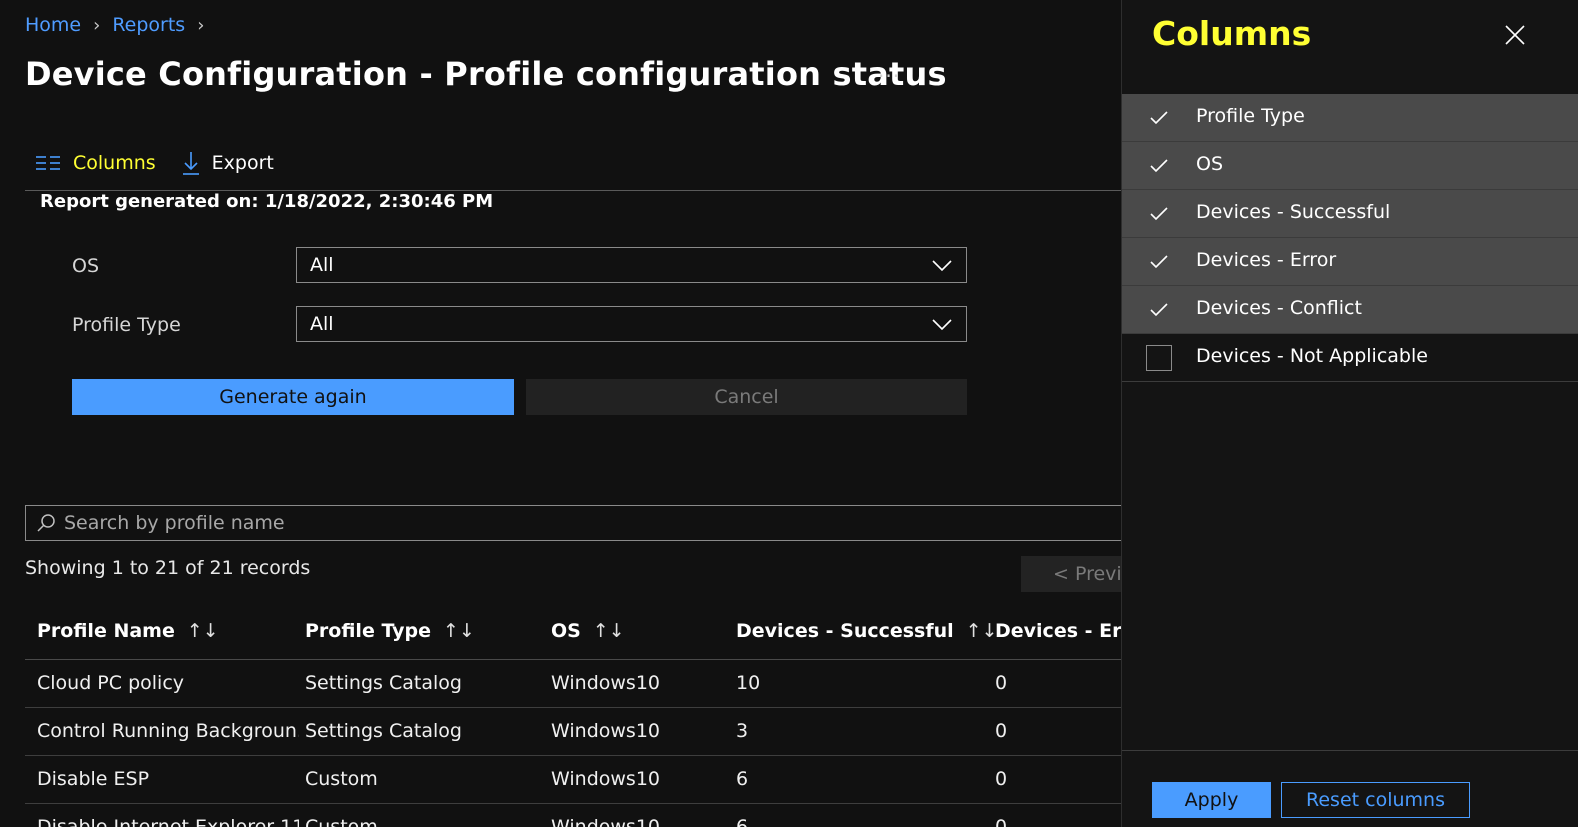  Describe the element at coordinates (742, 731) in the screenshot. I see `cell-devices-successful: 3` at that location.